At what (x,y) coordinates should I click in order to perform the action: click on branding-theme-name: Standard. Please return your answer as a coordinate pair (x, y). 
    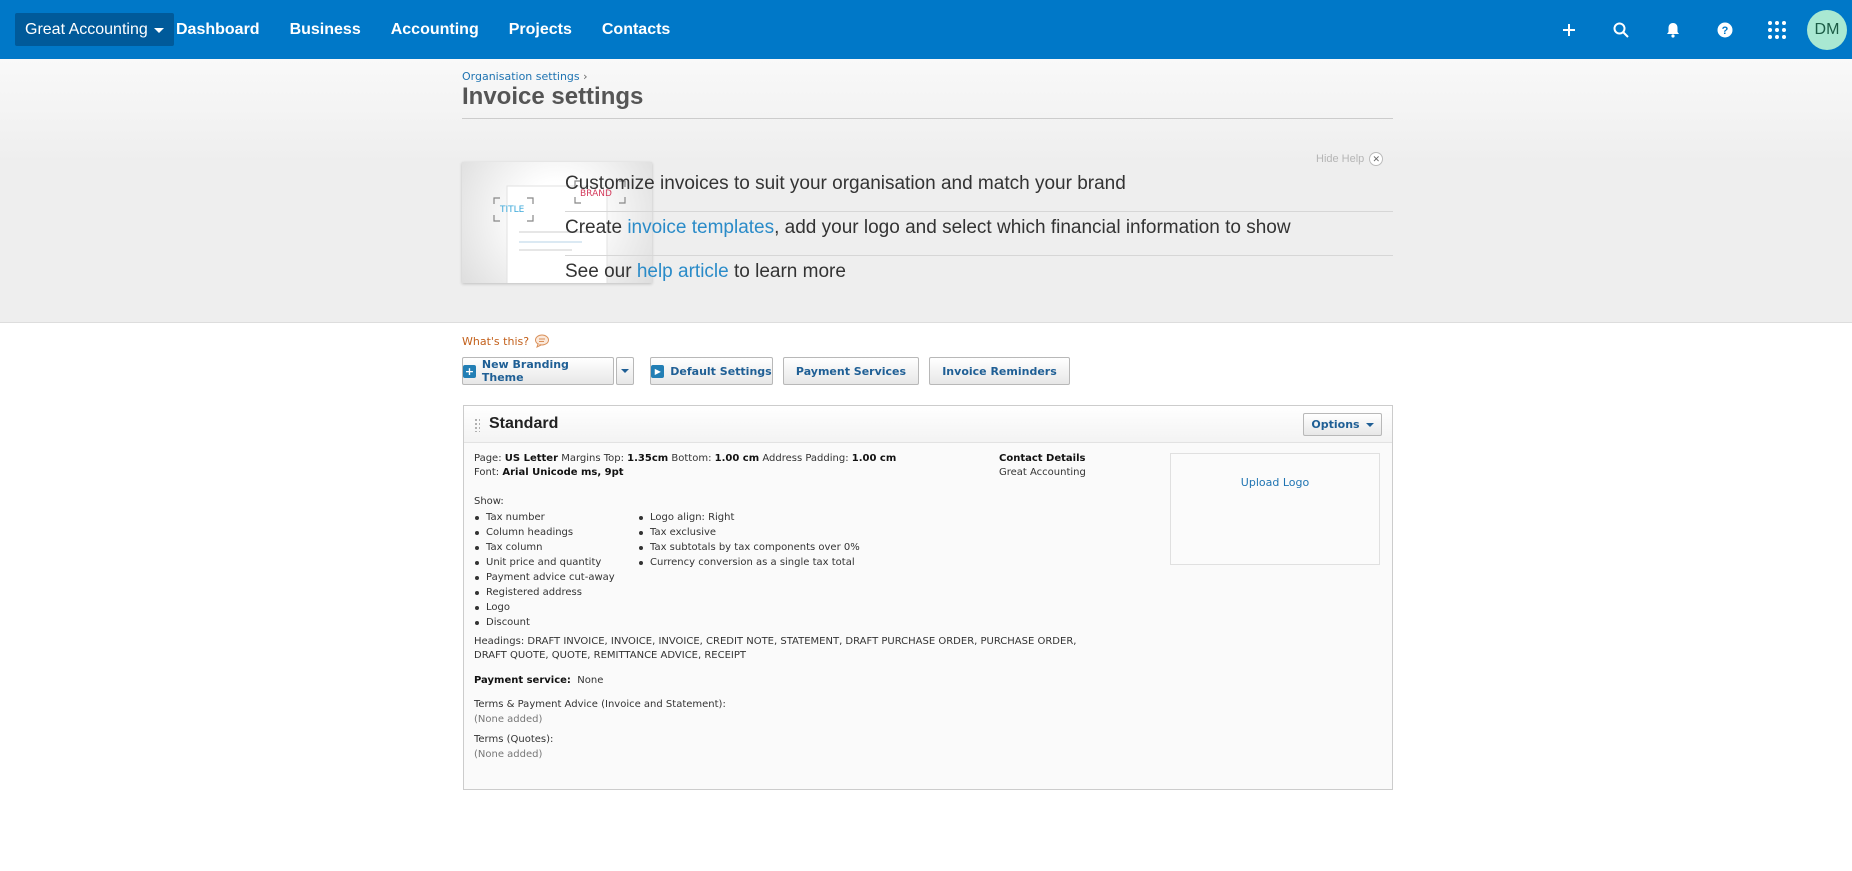
    Looking at the image, I should click on (524, 423).